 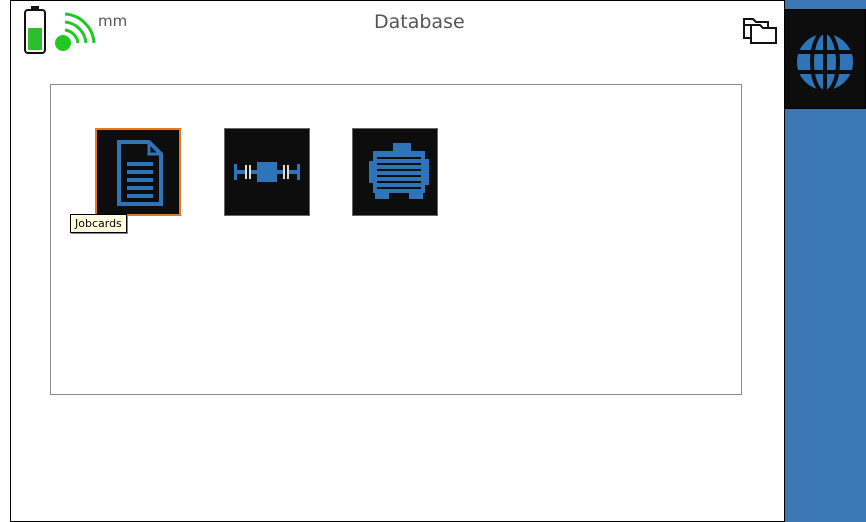 What do you see at coordinates (825, 62) in the screenshot?
I see `globe-icon` at bounding box center [825, 62].